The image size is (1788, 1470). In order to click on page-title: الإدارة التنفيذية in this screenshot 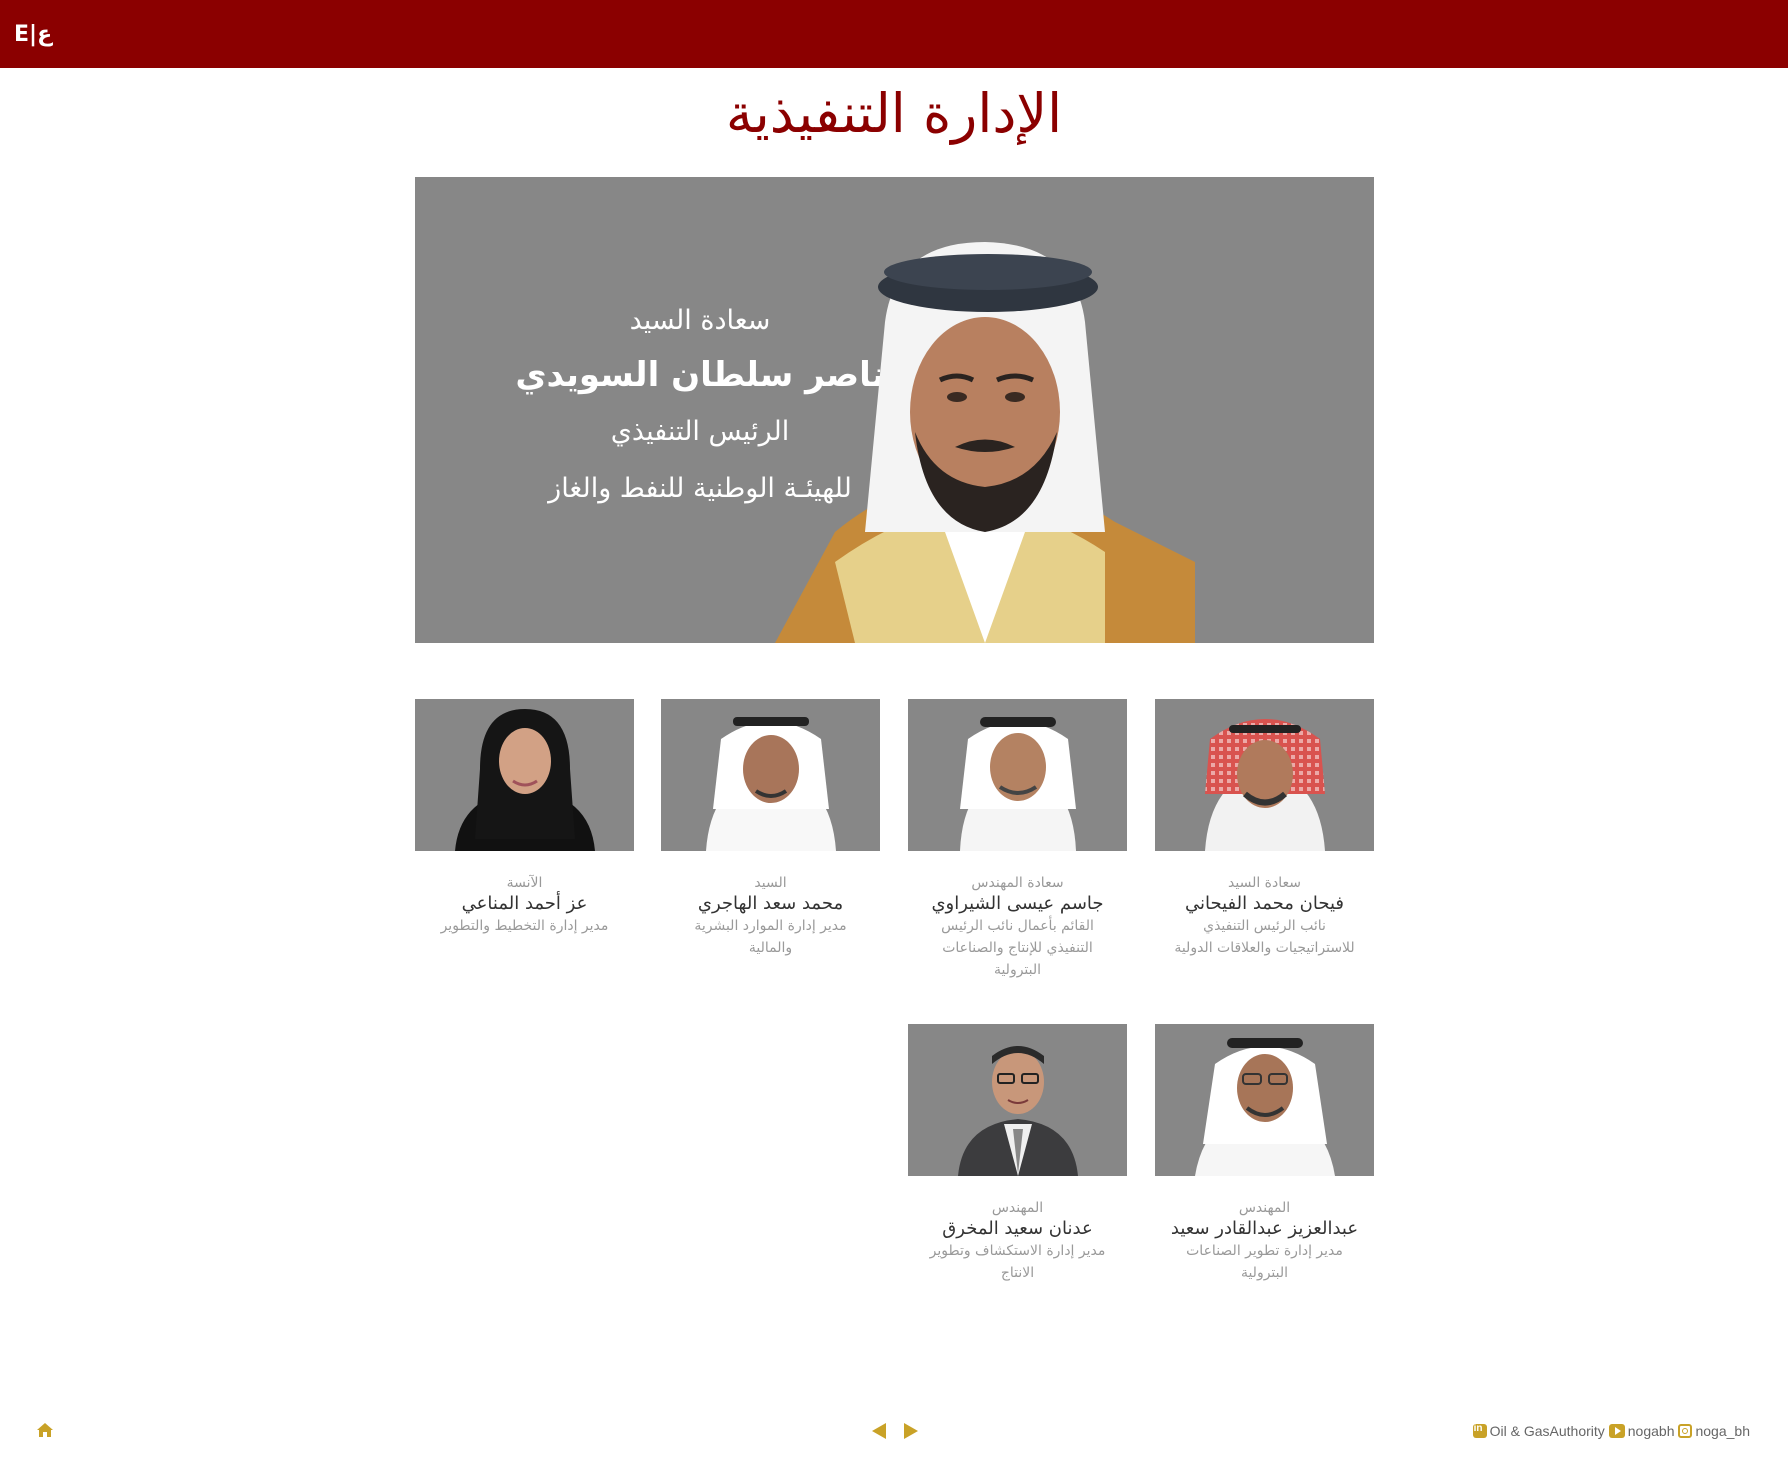, I will do `click(894, 113)`.